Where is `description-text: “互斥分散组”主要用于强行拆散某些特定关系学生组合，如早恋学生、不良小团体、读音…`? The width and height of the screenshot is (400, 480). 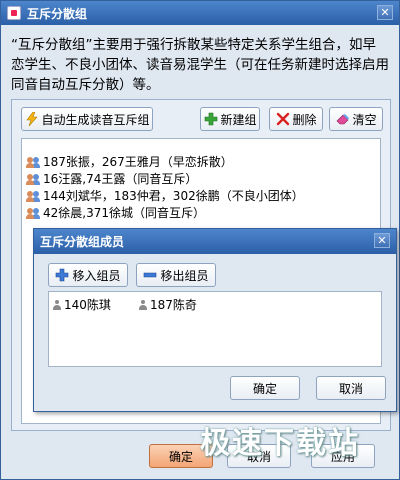 description-text: “互斥分散组”主要用于强行拆散某些特定关系学生组合，如早恋学生、不良小团体、读音… is located at coordinates (200, 65).